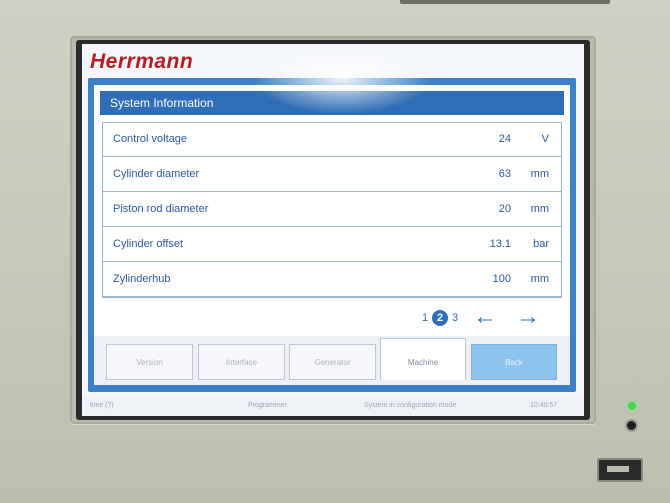  I want to click on arrow-left-icon: ←, so click(485, 317).